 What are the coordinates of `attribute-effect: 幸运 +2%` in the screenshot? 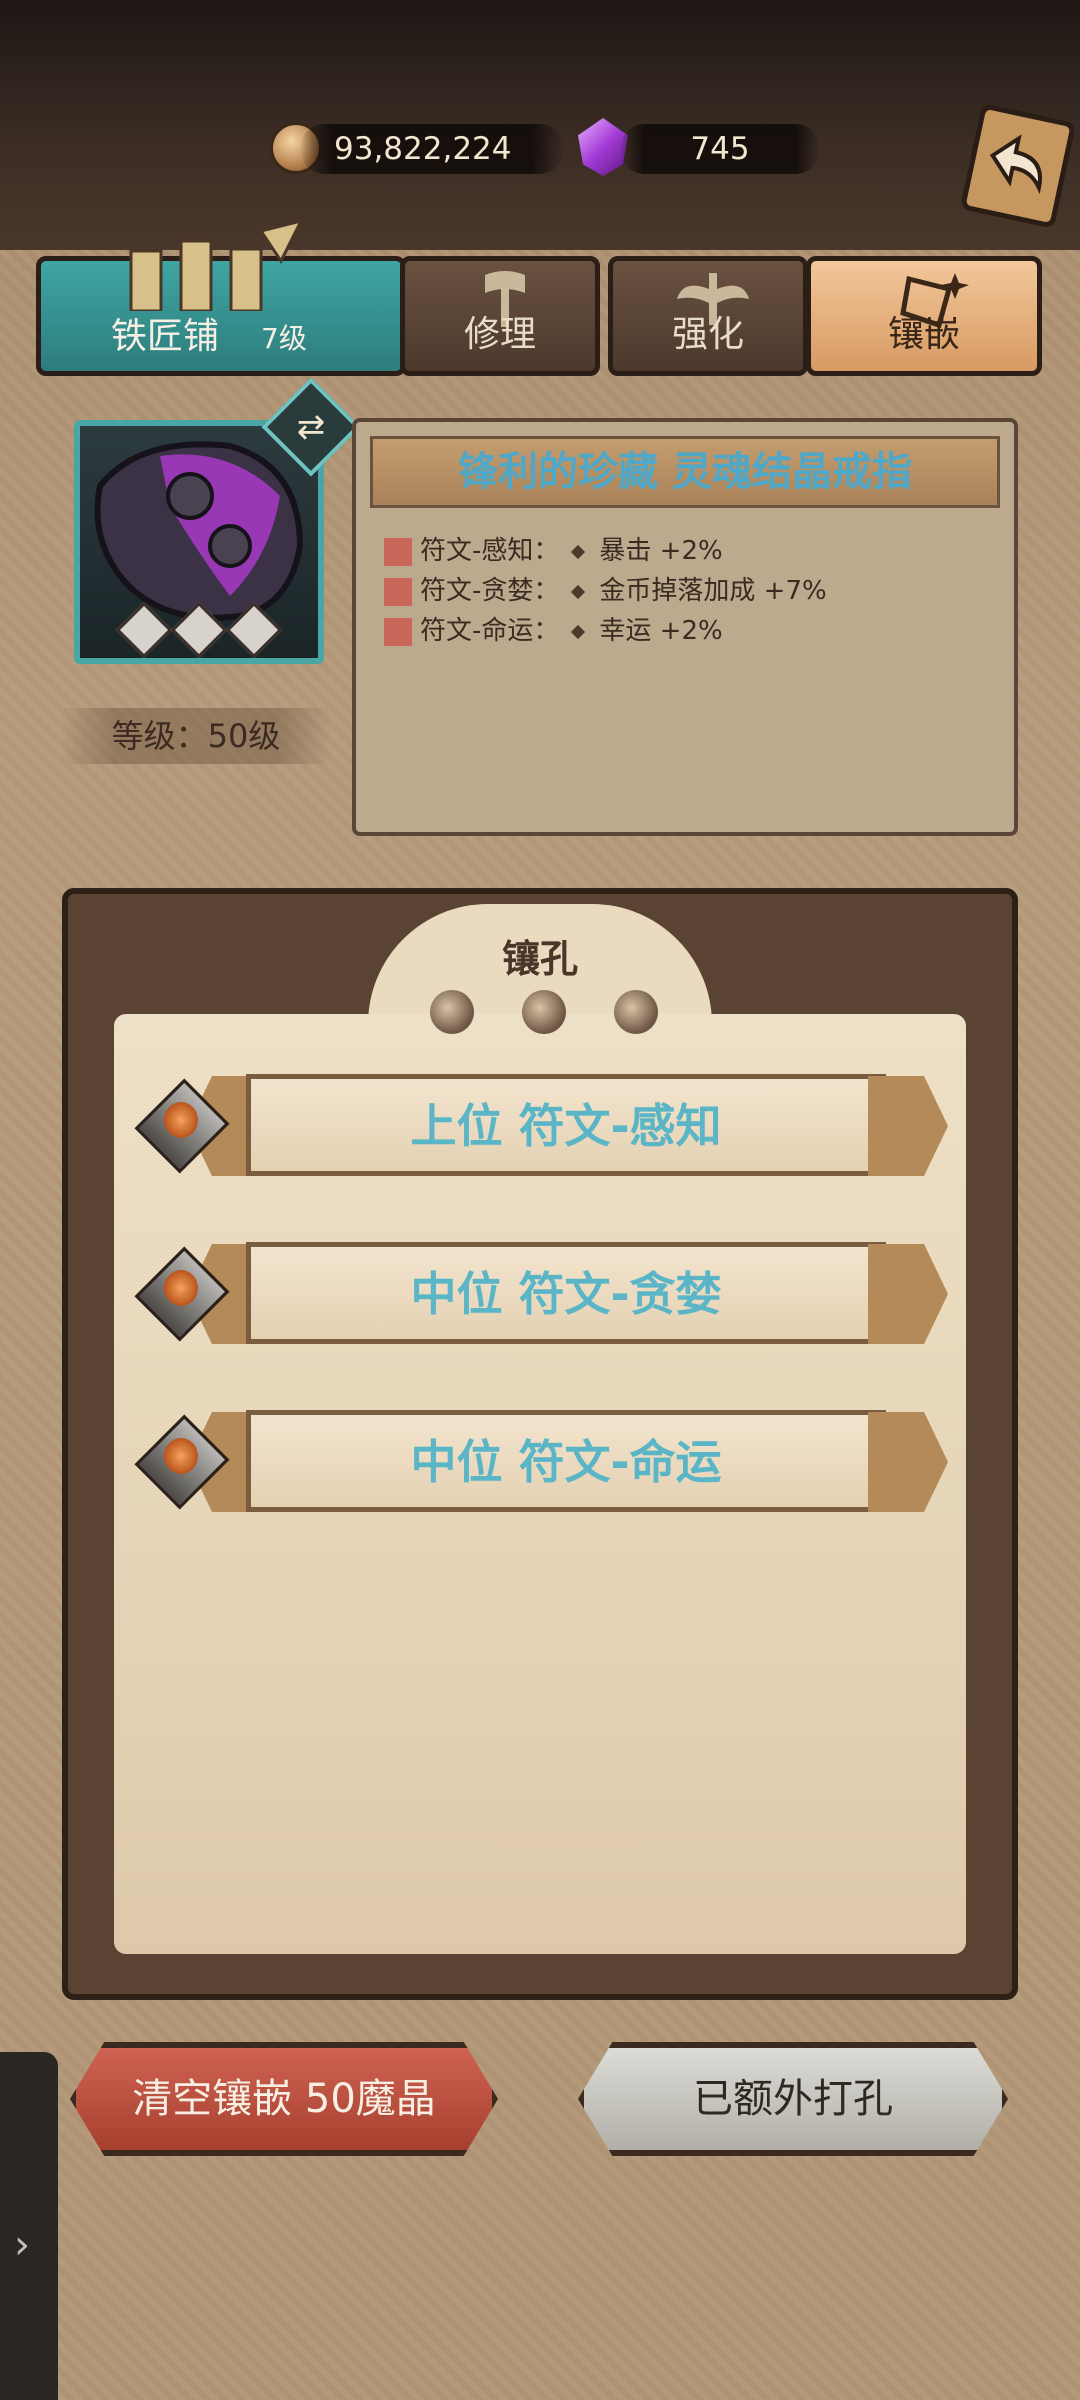 It's located at (661, 631).